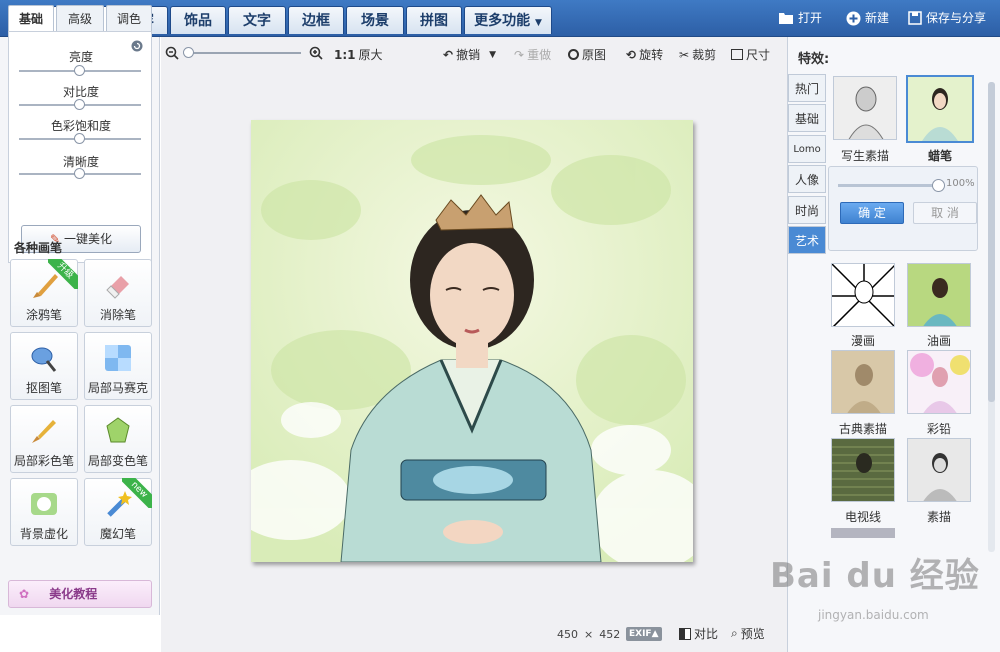  Describe the element at coordinates (750, 54) in the screenshot. I see `resize-button: 尺寸` at that location.